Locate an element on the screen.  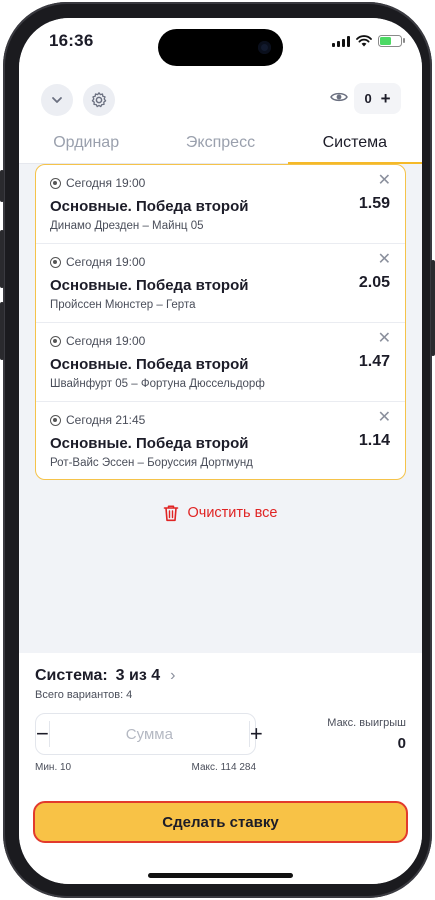
clear-all-label: Очистить все is located at coordinates (232, 513).